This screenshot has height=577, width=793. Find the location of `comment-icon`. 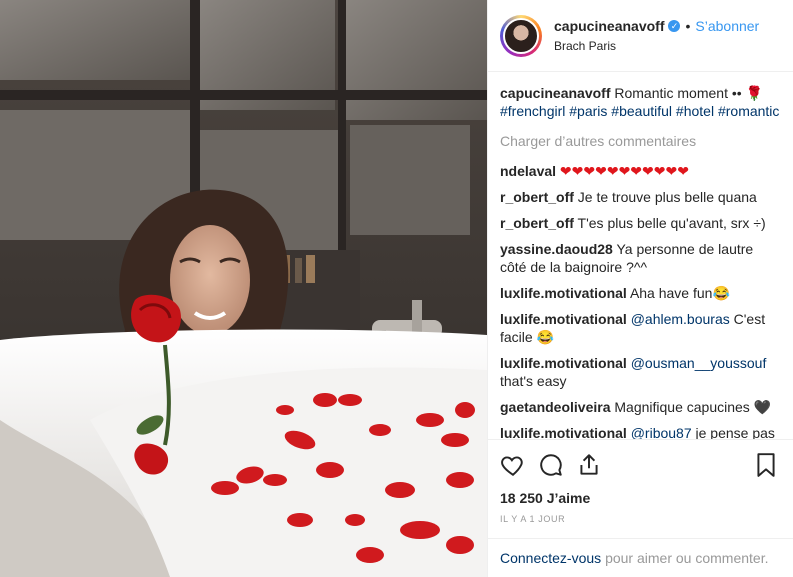

comment-icon is located at coordinates (552, 466).